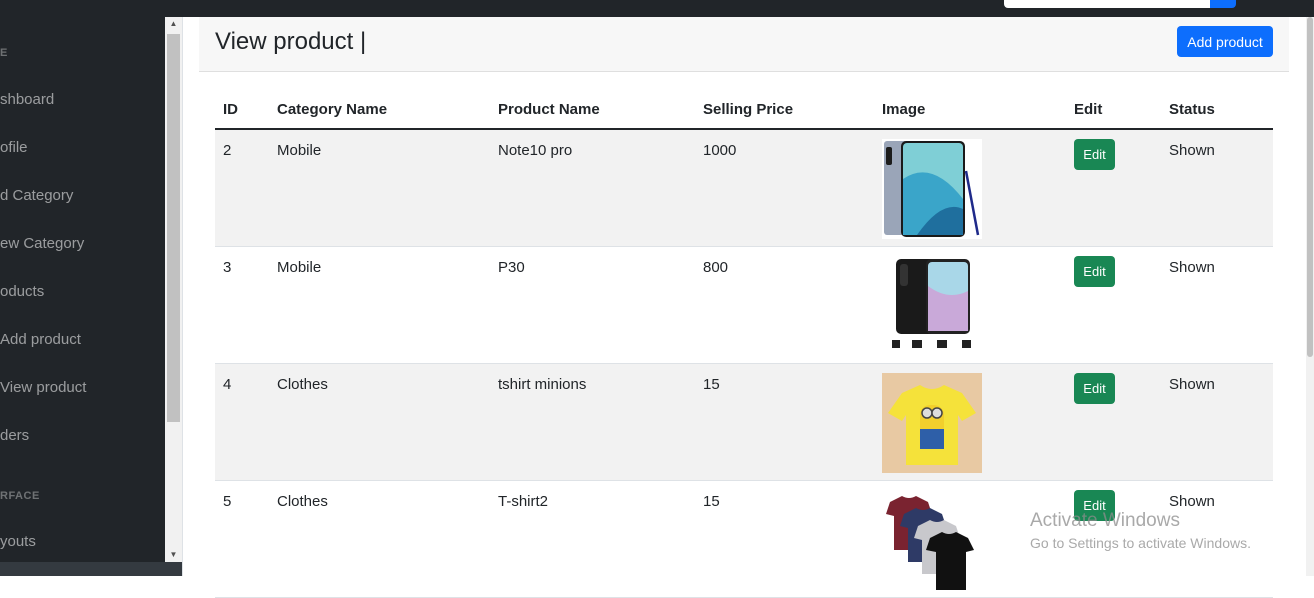  What do you see at coordinates (242, 539) in the screenshot?
I see `cell-id: 5` at bounding box center [242, 539].